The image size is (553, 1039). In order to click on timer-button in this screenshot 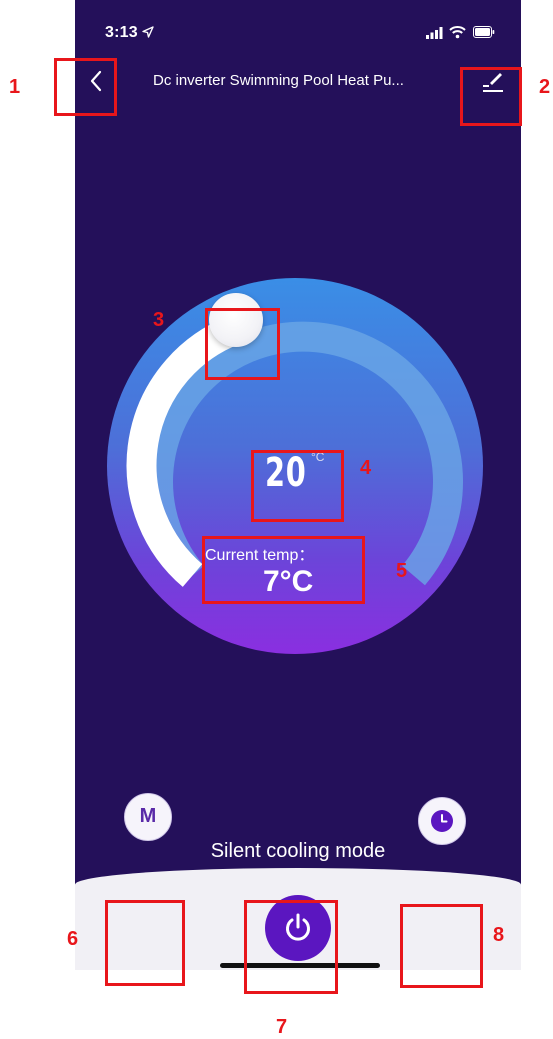, I will do `click(442, 821)`.